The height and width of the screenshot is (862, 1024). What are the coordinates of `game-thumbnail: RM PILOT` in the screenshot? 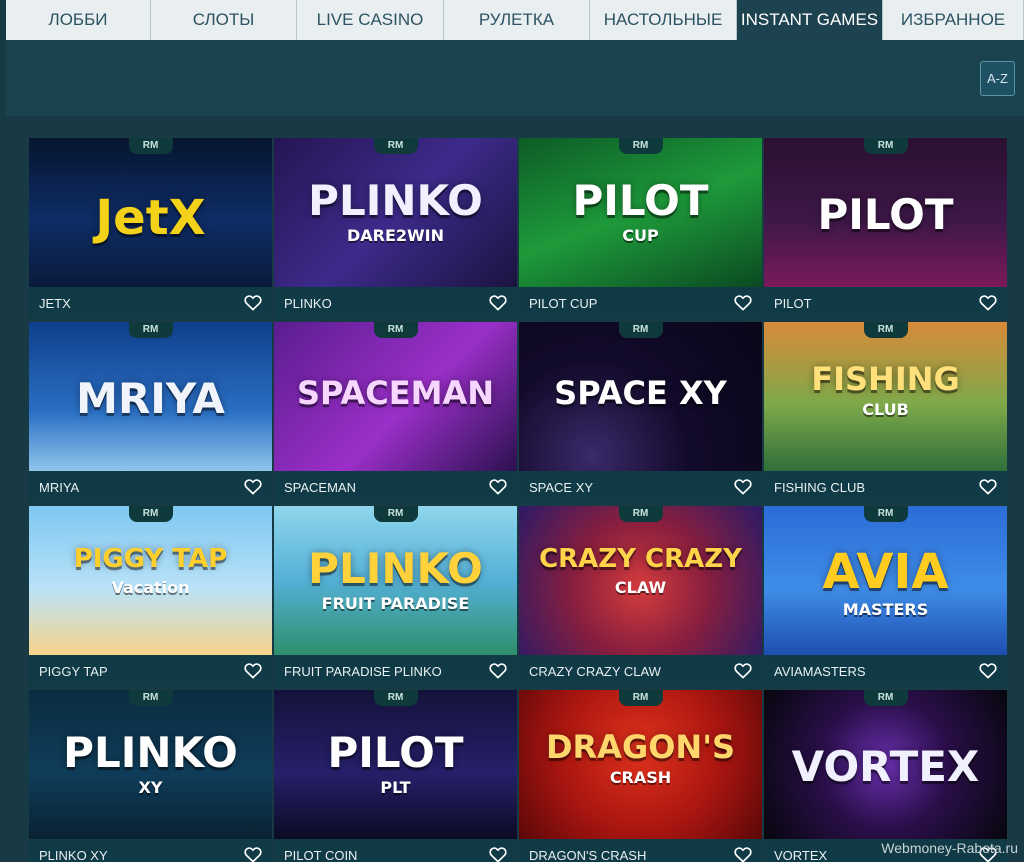 It's located at (885, 212).